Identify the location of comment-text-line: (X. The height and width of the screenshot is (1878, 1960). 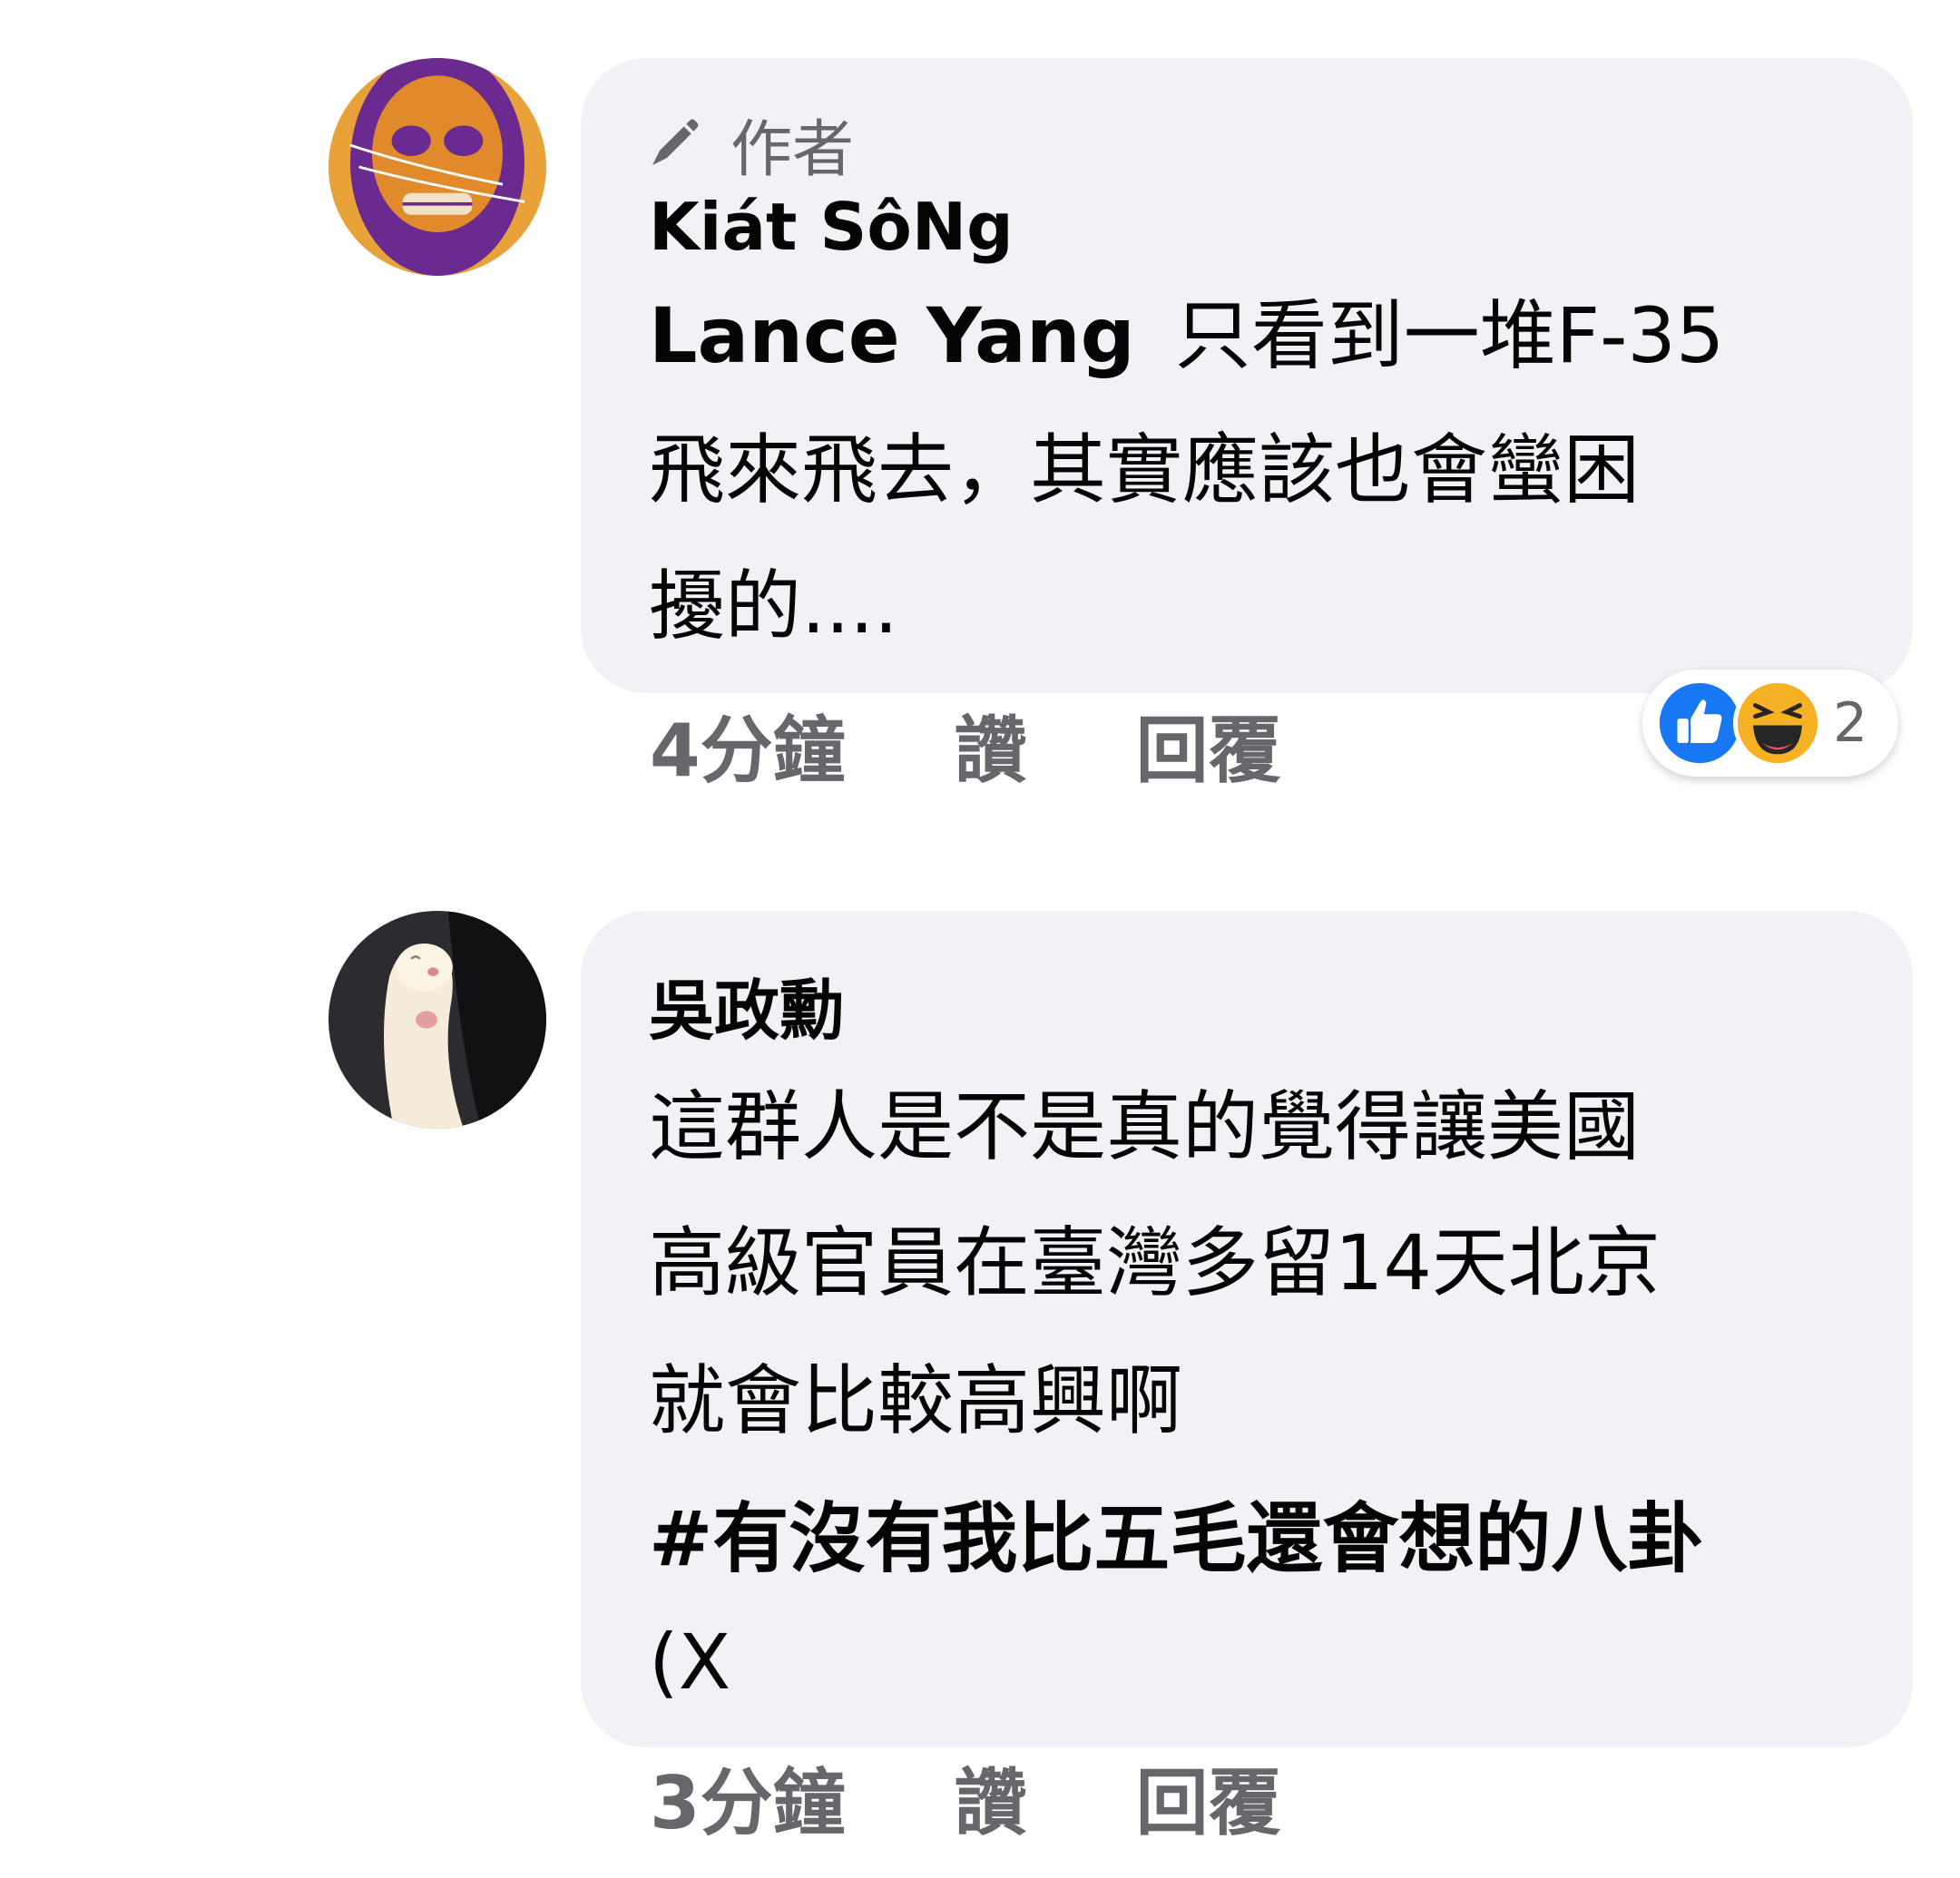
(690, 1663).